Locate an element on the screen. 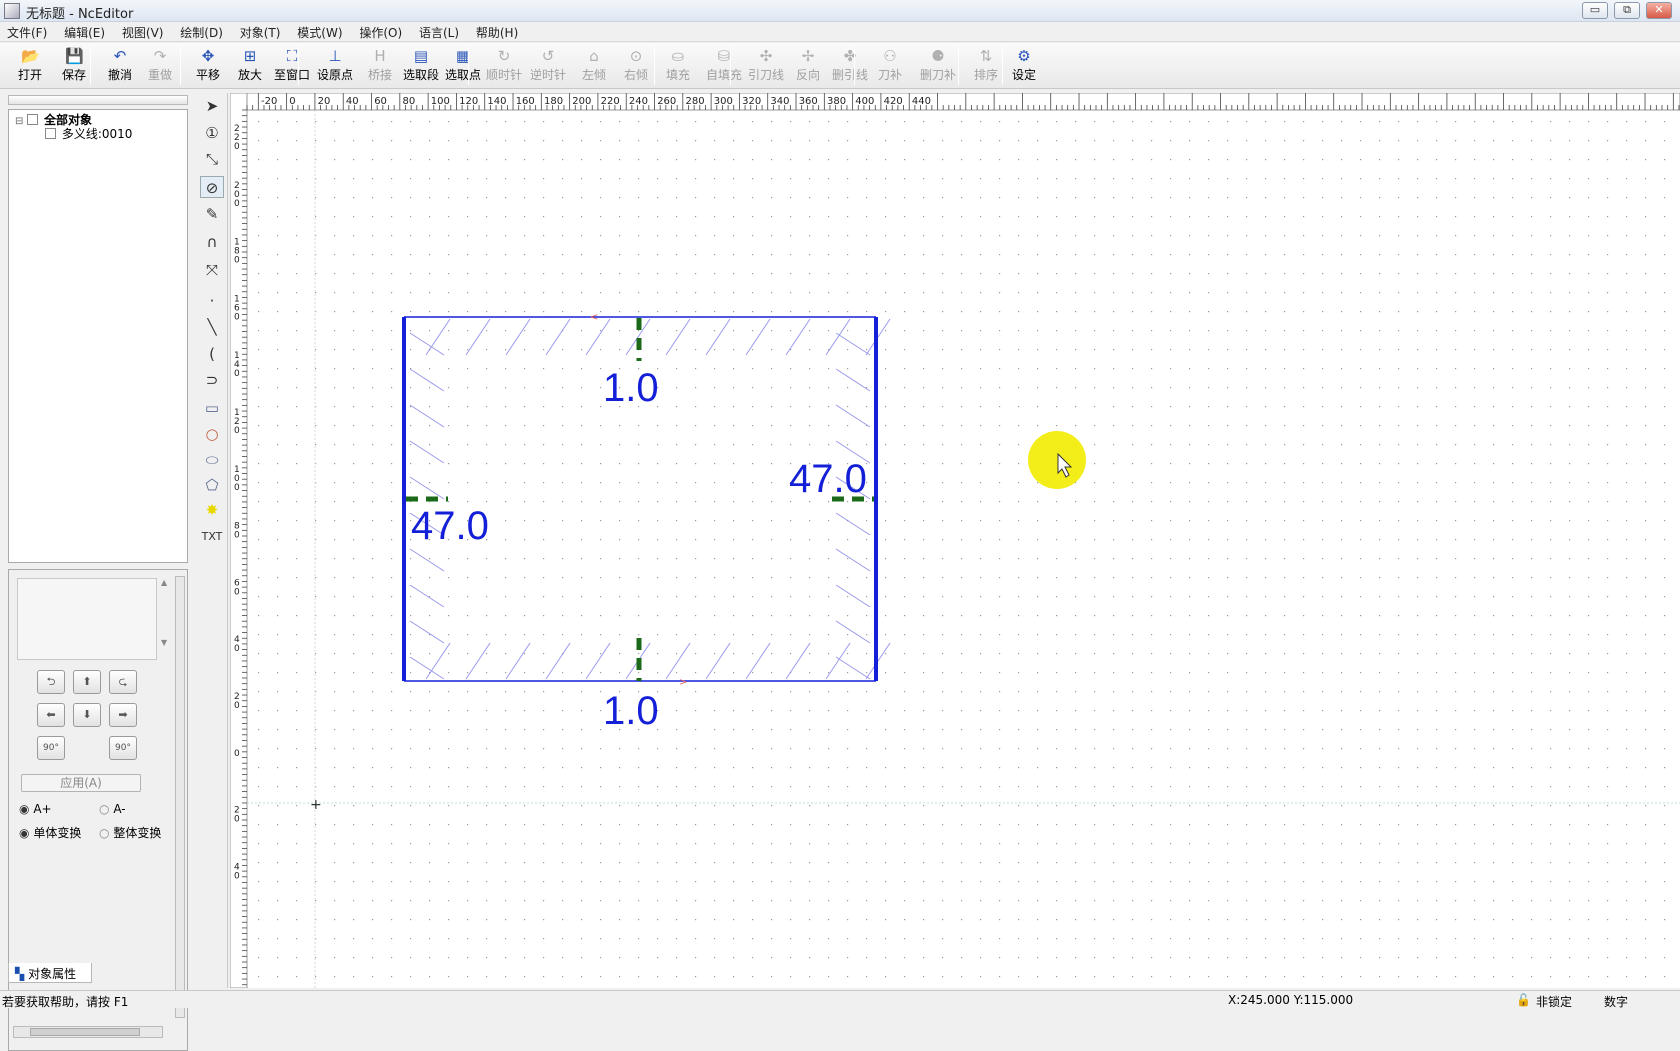 This screenshot has width=1680, height=1051. toolbar-counterclockwise-button: ↺ 逆时针 is located at coordinates (548, 66).